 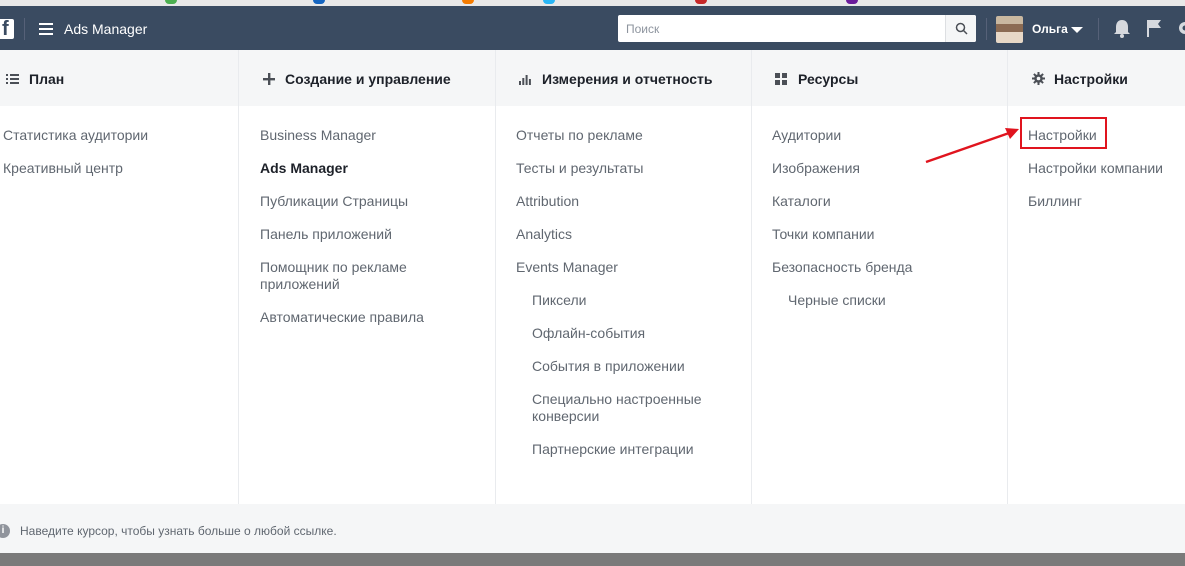 I want to click on menu-link-app-ads-helper: Помощник по рекламе приложений, so click(x=333, y=276).